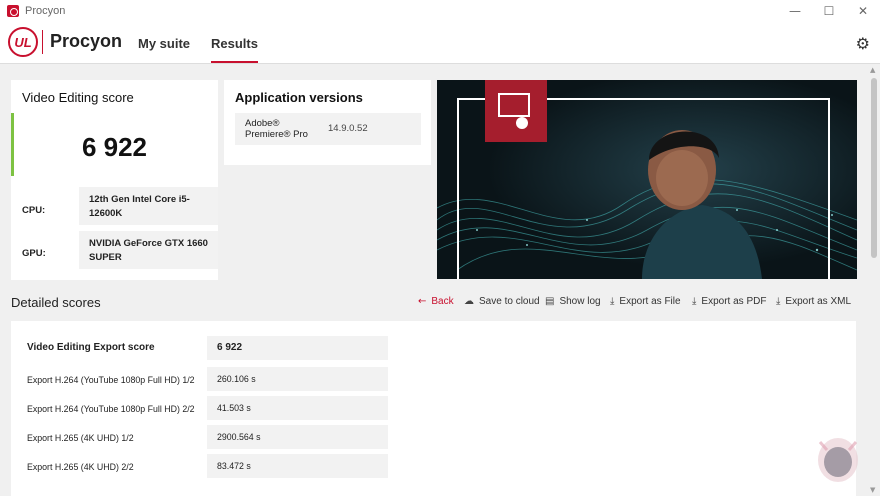  Describe the element at coordinates (795, 11) in the screenshot. I see `minimize-button: —` at that location.